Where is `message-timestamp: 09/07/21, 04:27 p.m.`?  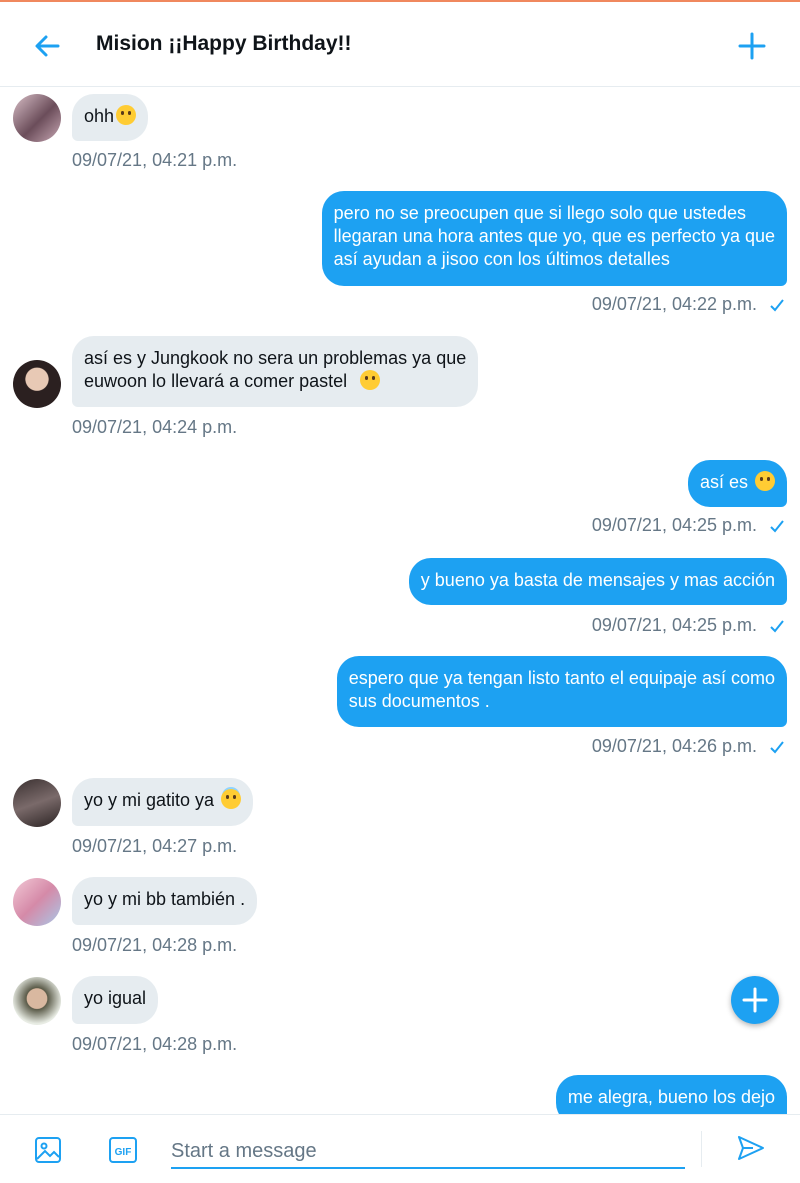 message-timestamp: 09/07/21, 04:27 p.m. is located at coordinates (155, 846).